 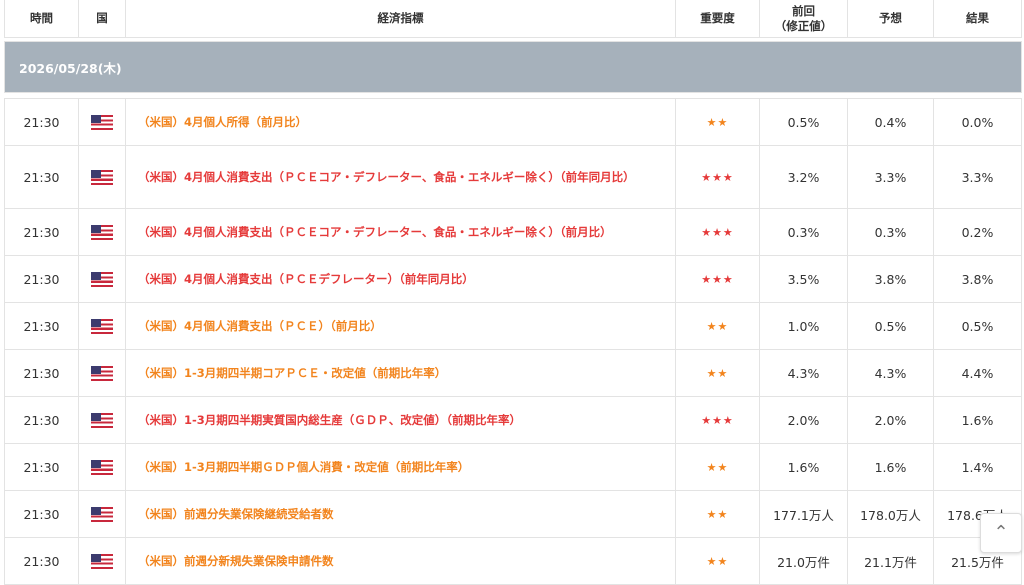 What do you see at coordinates (102, 19) in the screenshot?
I see `header-country: 国` at bounding box center [102, 19].